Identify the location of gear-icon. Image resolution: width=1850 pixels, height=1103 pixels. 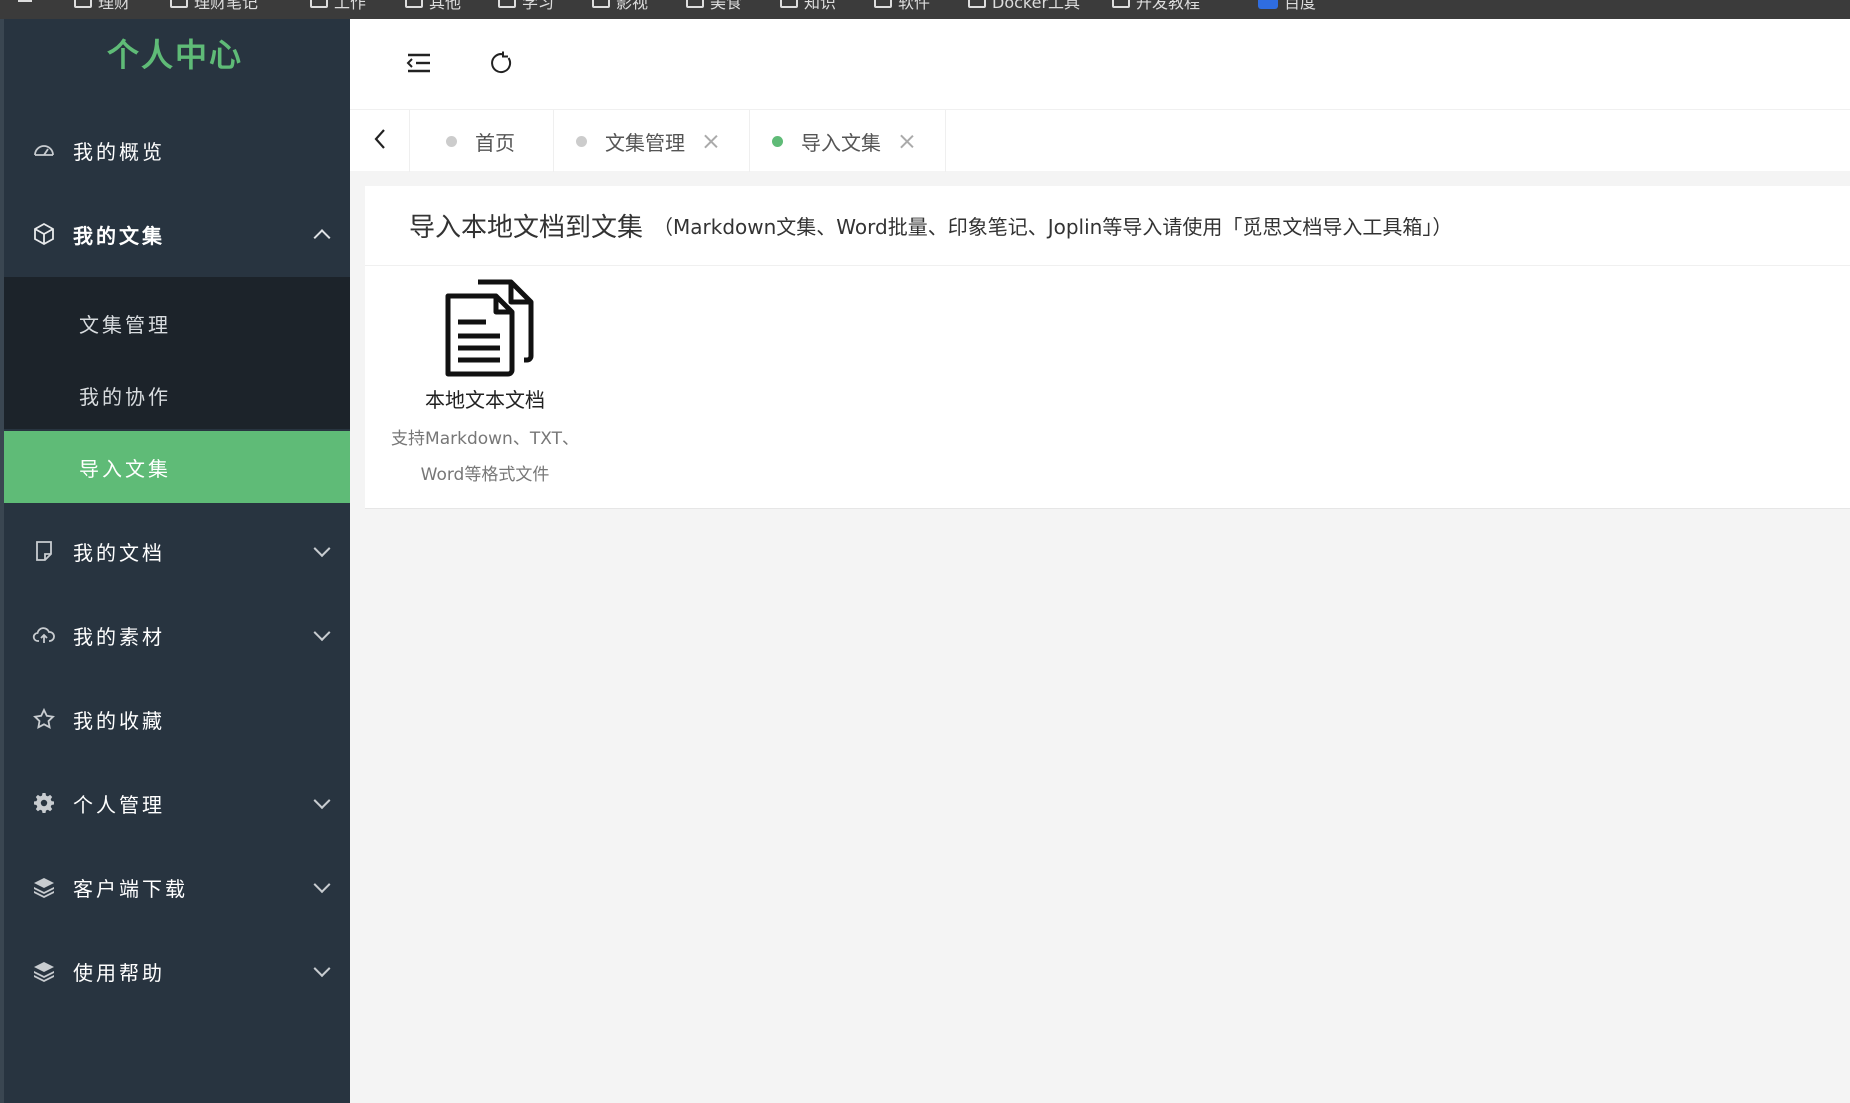
(44, 803).